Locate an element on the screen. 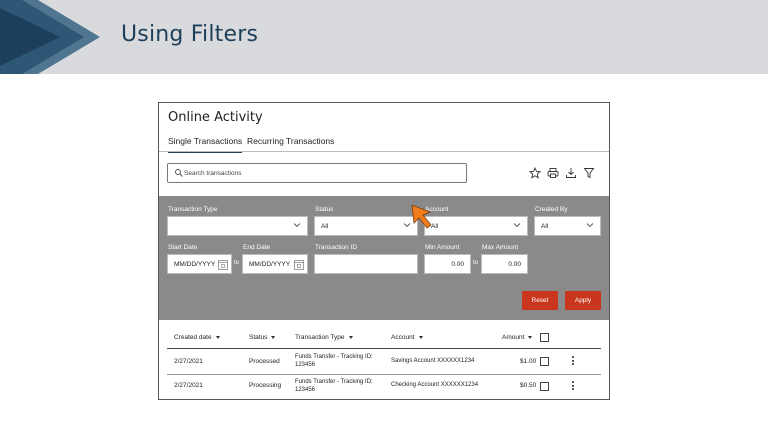  min-amount-label: Min Amount is located at coordinates (442, 247).